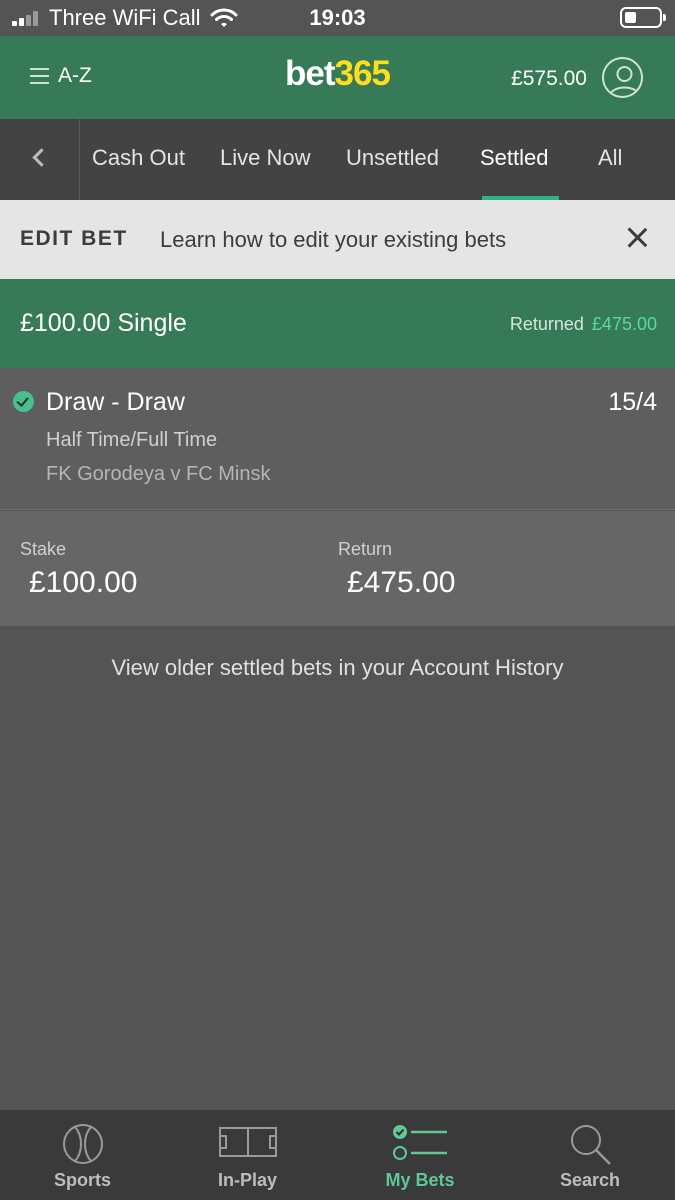 The image size is (675, 1200). Describe the element at coordinates (362, 73) in the screenshot. I see `logo-365: 365` at that location.